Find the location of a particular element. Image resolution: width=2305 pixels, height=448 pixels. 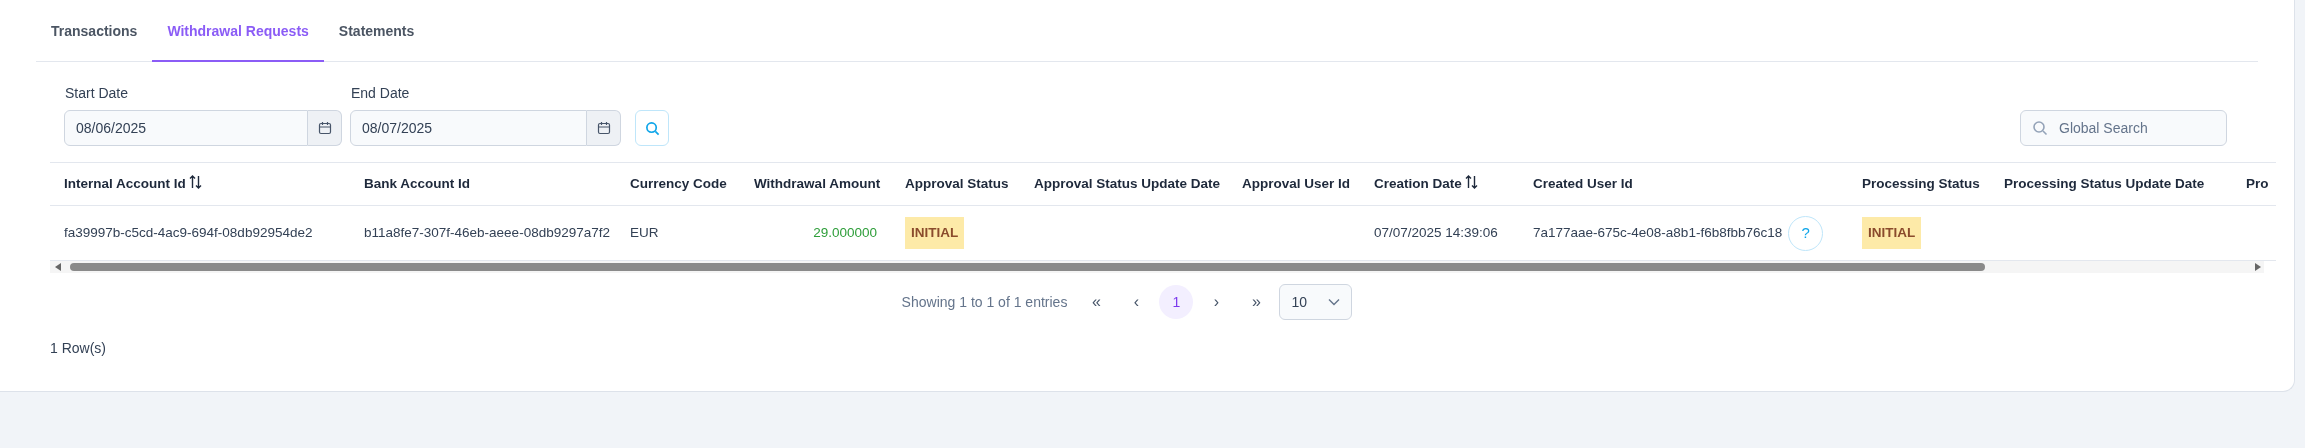

column-header: Pro is located at coordinates (2257, 183).